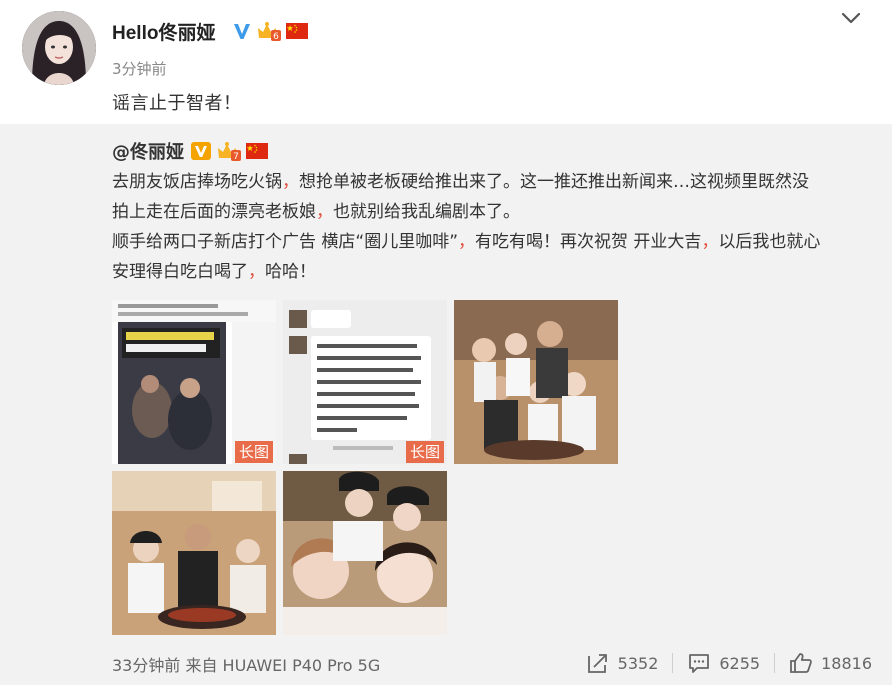  I want to click on repost-count: 5352, so click(638, 663).